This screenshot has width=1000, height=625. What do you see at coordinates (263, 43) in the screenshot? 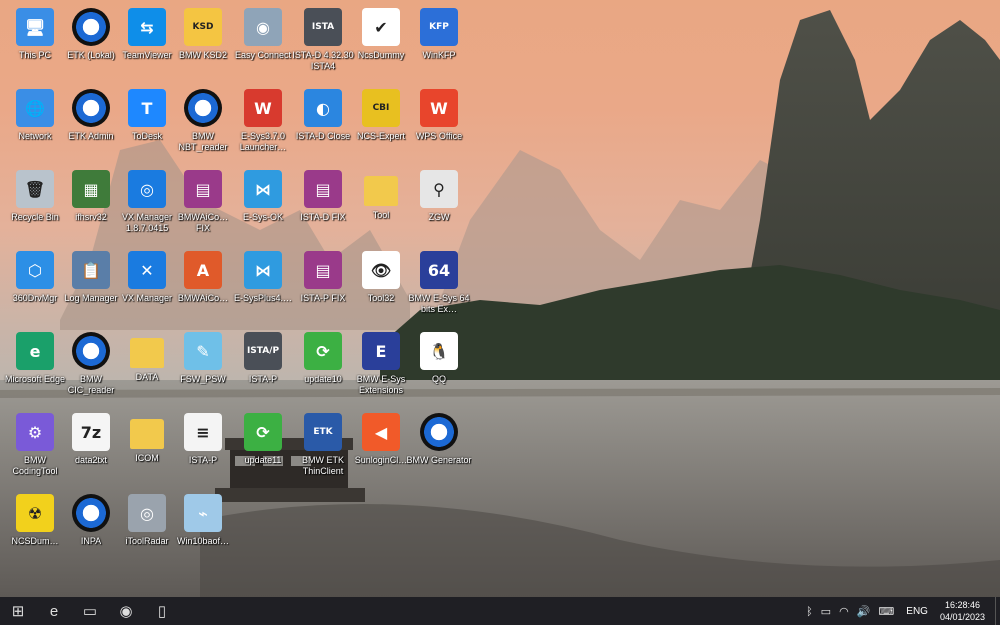
I see `desktop-icon-easy-connect: ◉ Easy Connect` at bounding box center [263, 43].